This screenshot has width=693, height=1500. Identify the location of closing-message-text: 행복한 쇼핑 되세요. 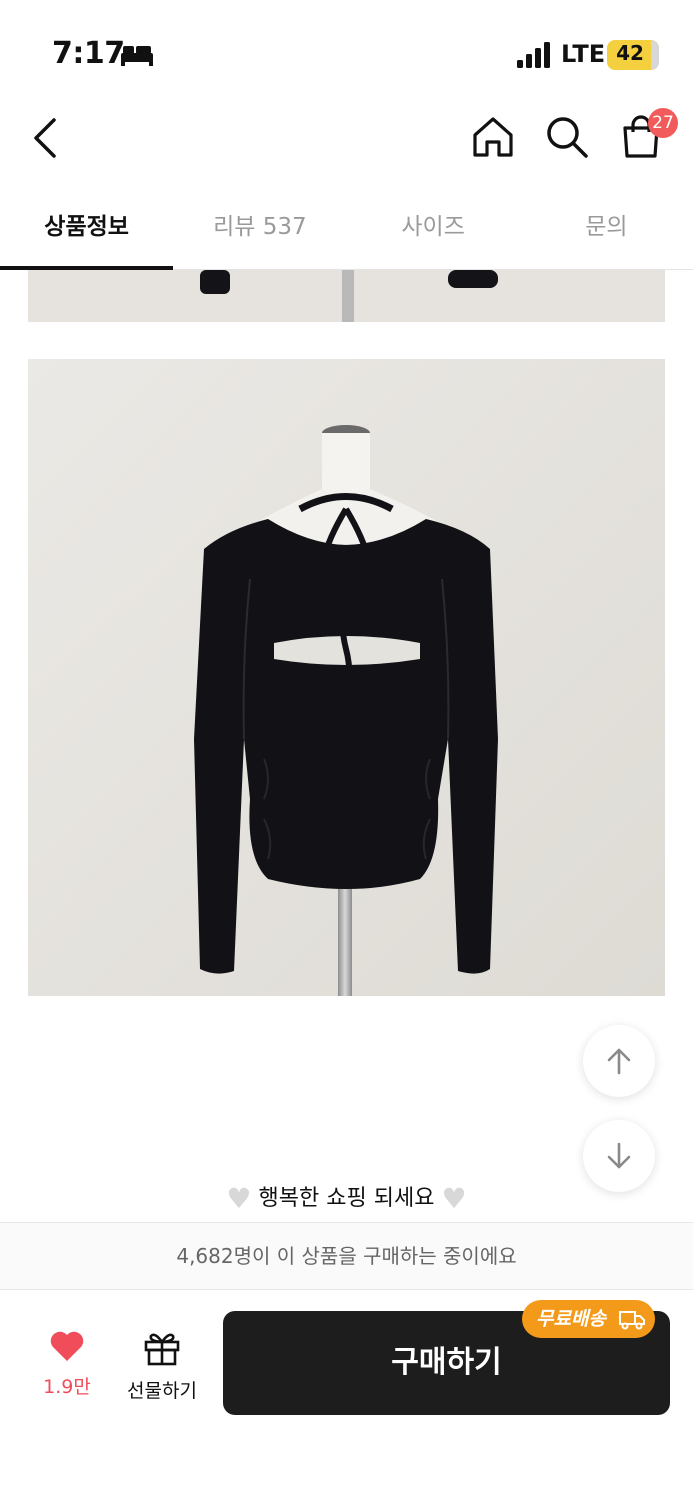
(346, 1198).